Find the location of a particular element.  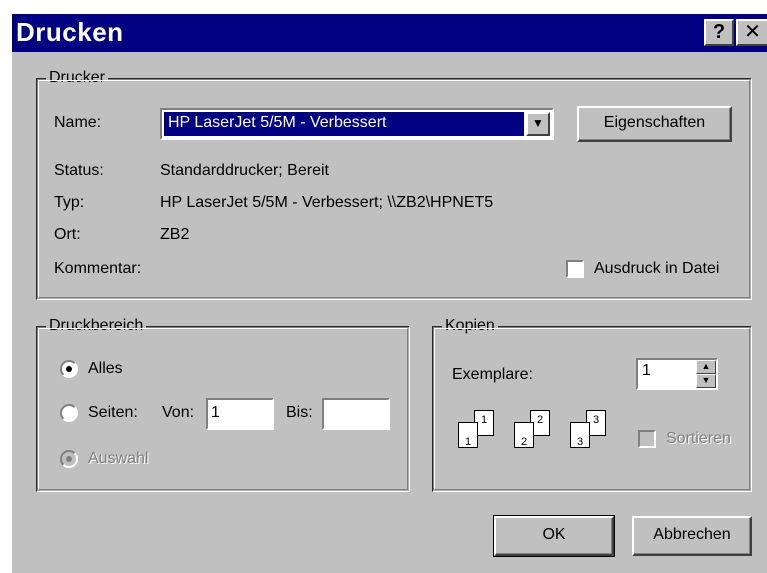

printer-name-value: HP LaserJet 5/5M - Verbessert is located at coordinates (344, 124).